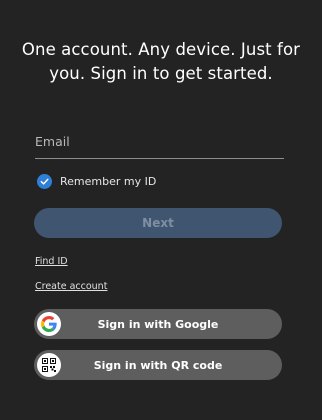  Describe the element at coordinates (108, 181) in the screenshot. I see `remember-my-id-label: Remember my ID` at that location.